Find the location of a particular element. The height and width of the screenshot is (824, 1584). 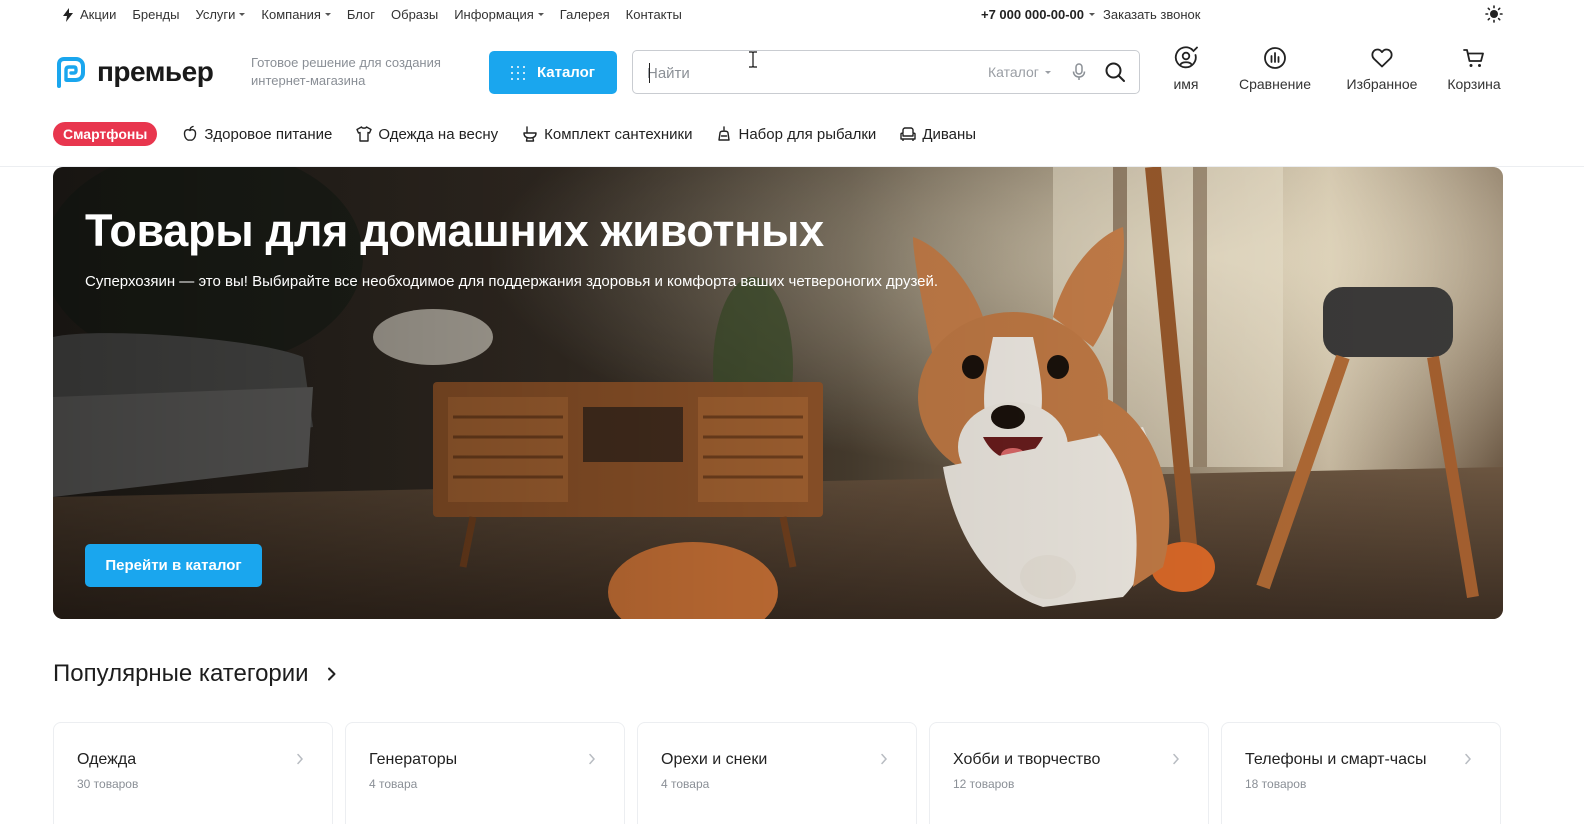

banner-title: Товары для домашних животных is located at coordinates (454, 230).